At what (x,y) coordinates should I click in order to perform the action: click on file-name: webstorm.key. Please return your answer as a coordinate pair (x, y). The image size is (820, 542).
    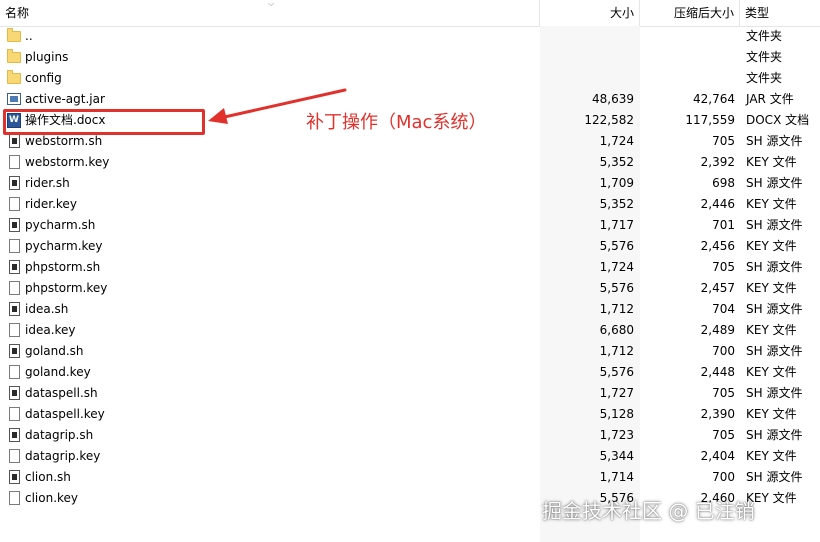
    Looking at the image, I should click on (67, 162).